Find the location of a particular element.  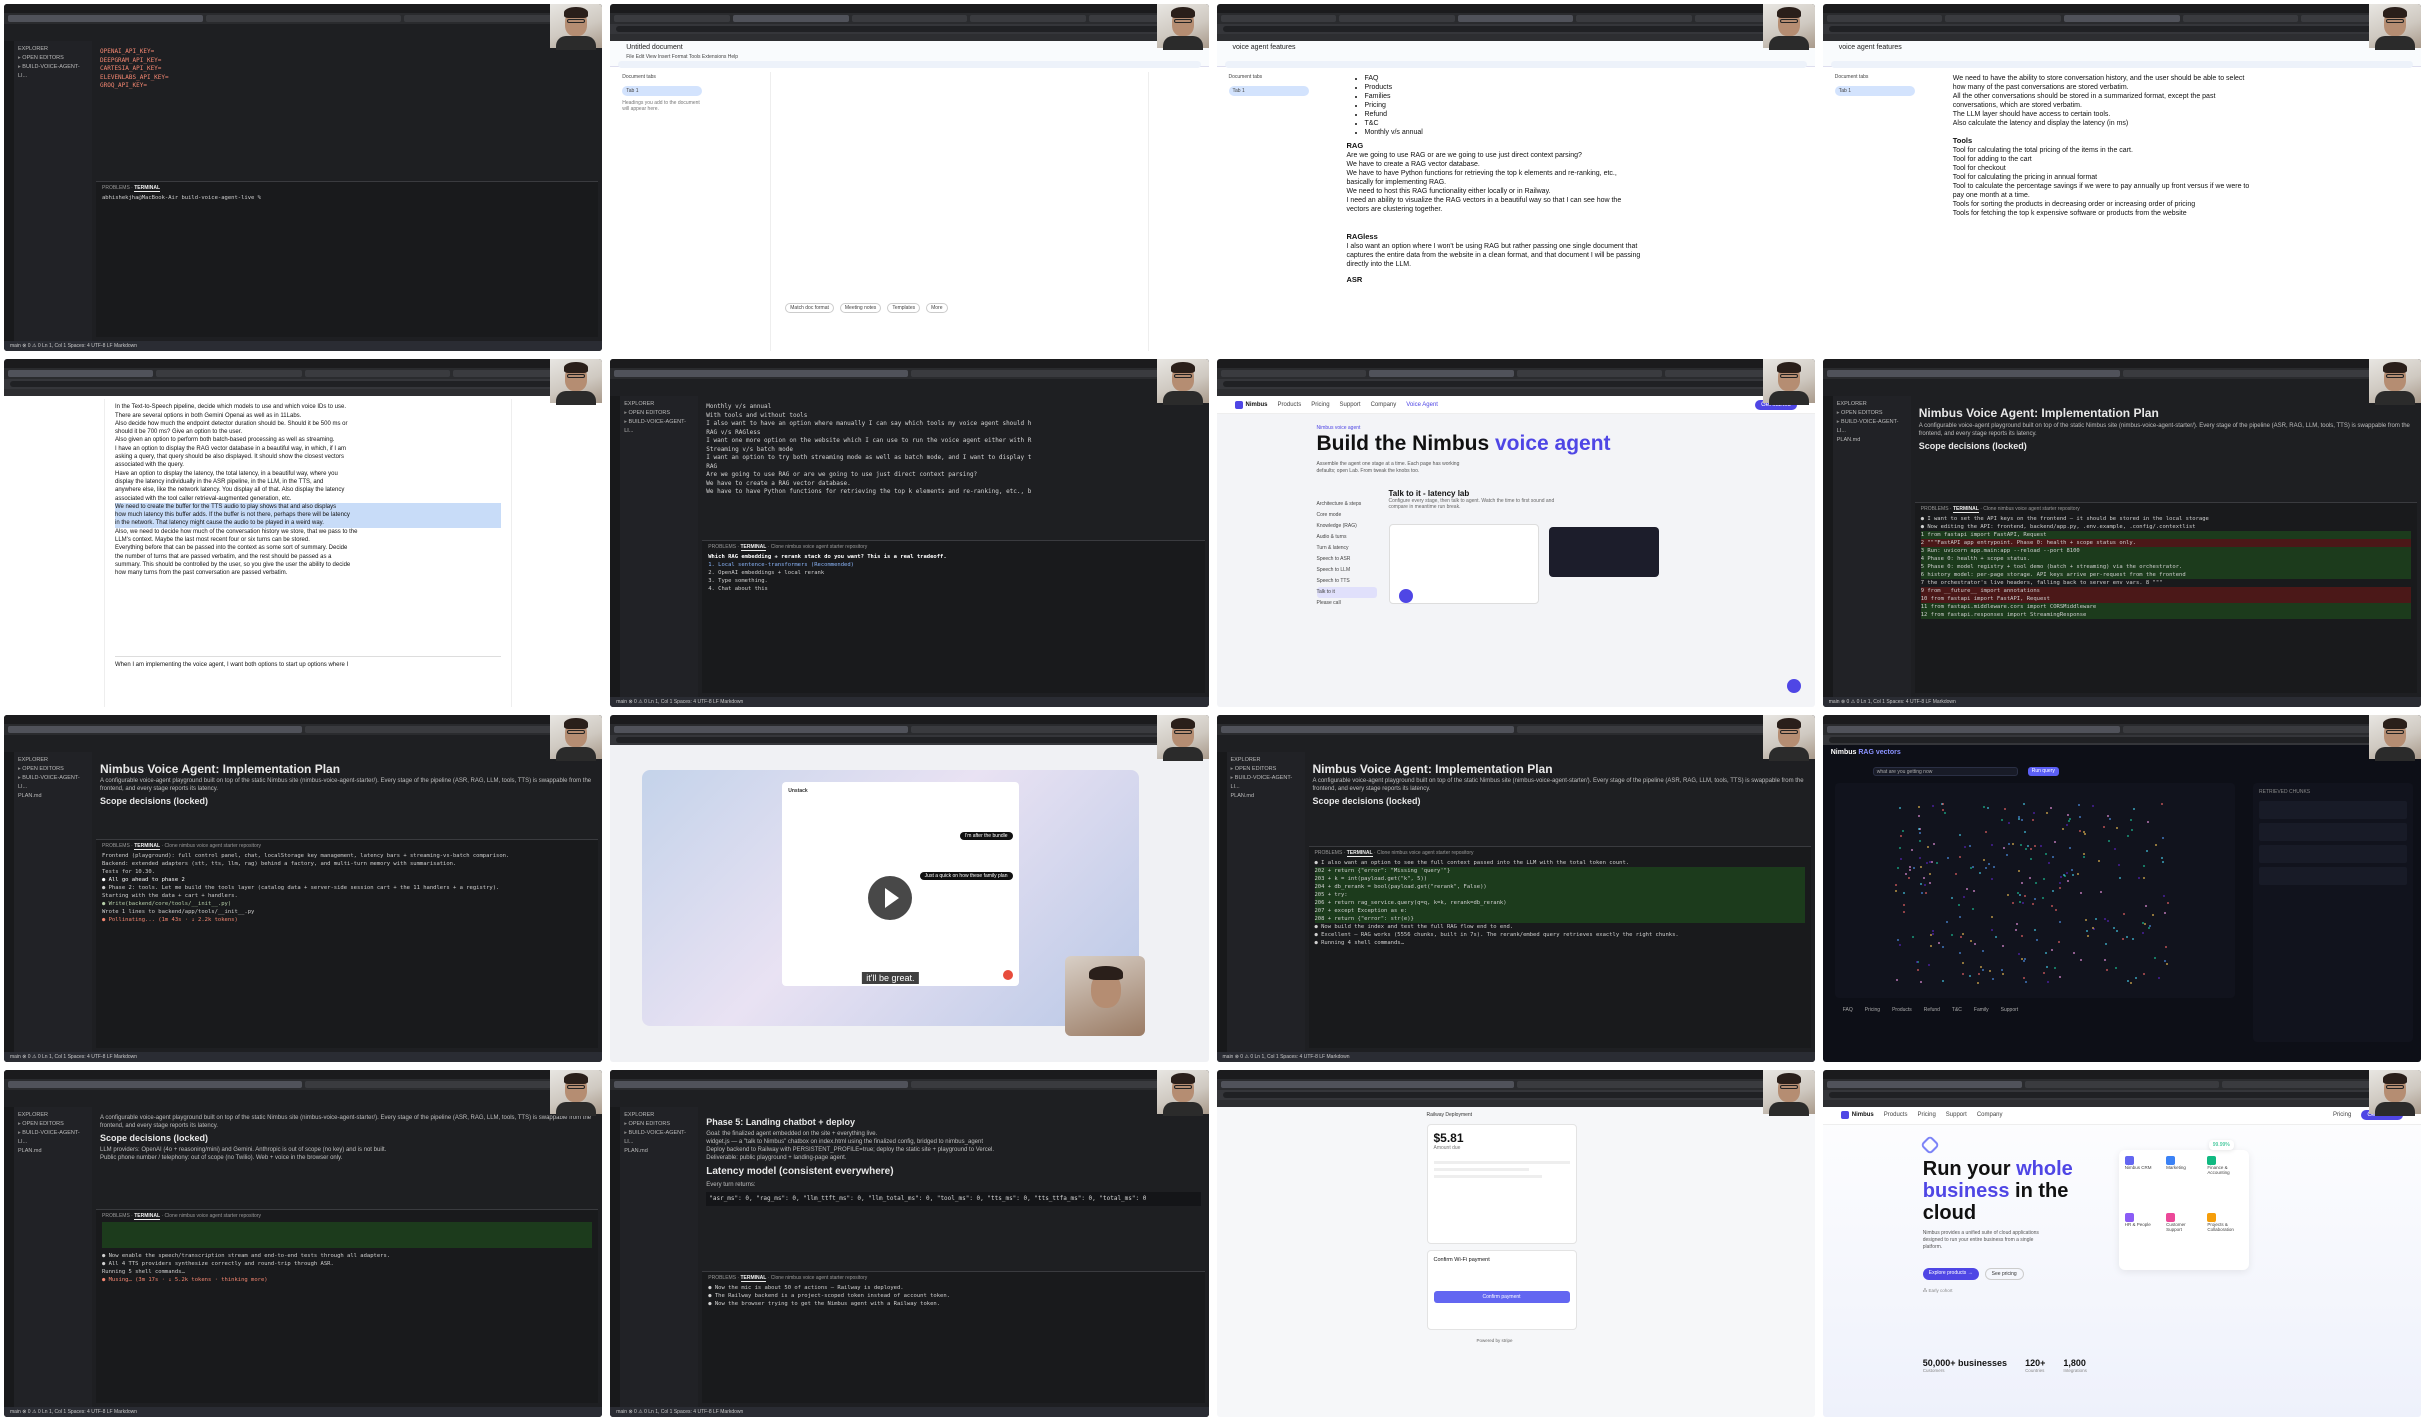

stage-item: Please call is located at coordinates (1347, 603).